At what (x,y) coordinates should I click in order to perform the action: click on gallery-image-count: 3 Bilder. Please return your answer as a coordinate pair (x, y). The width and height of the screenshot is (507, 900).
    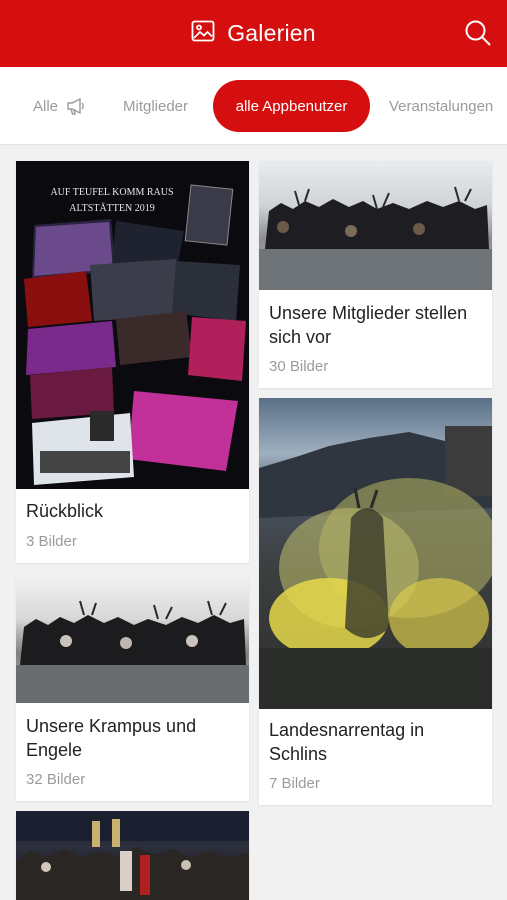
    Looking at the image, I should click on (51, 541).